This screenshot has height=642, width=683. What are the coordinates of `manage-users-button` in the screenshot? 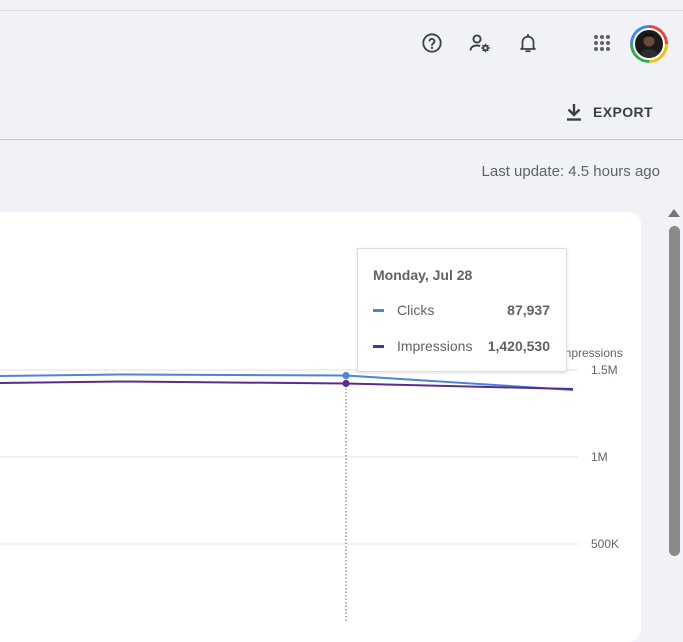 It's located at (480, 43).